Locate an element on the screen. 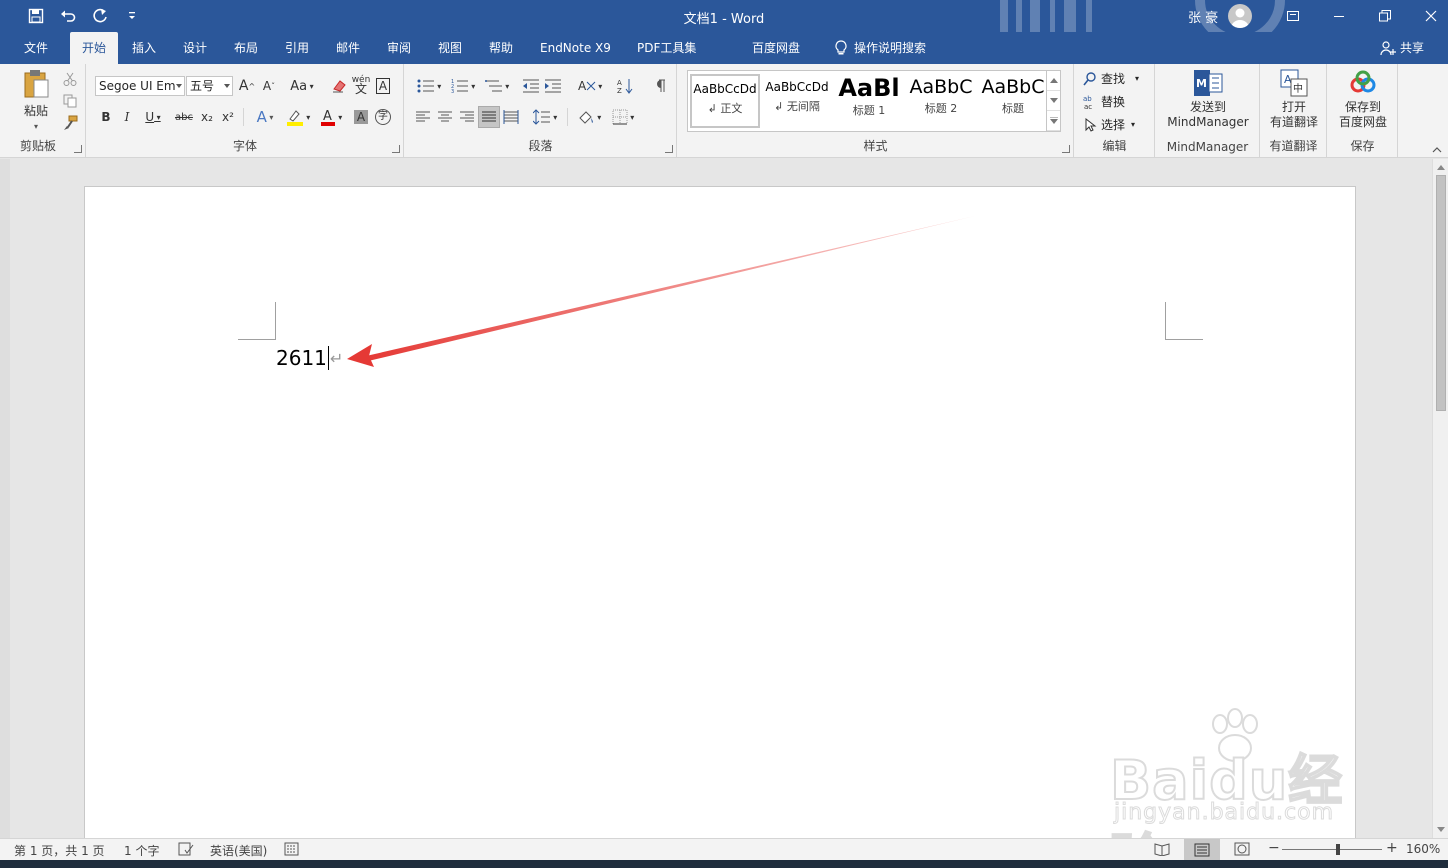 Image resolution: width=1448 pixels, height=868 pixels. highlight-icon: ▾ is located at coordinates (298, 117).